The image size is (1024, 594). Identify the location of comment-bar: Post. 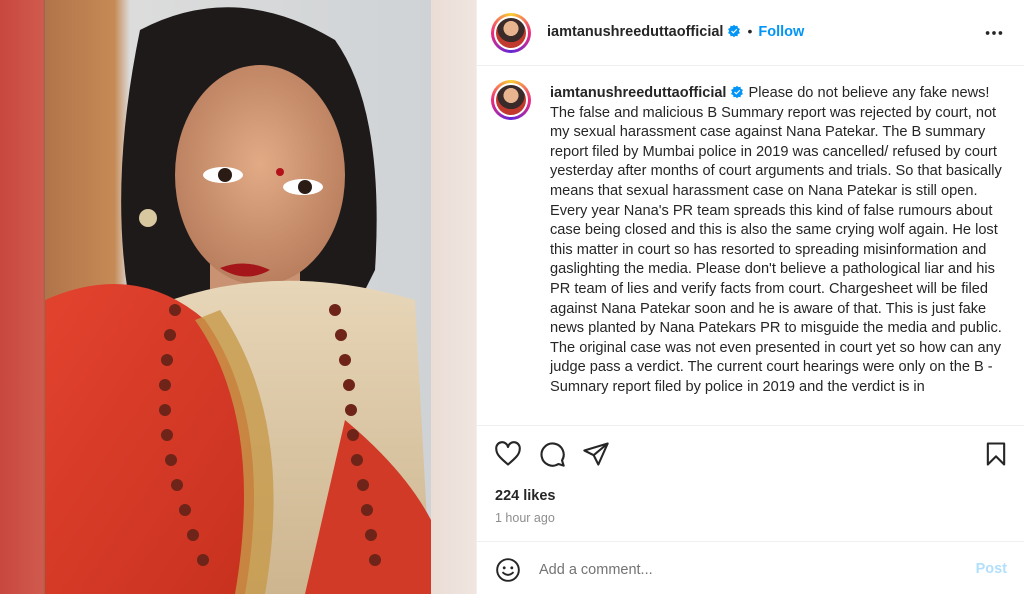
(750, 567).